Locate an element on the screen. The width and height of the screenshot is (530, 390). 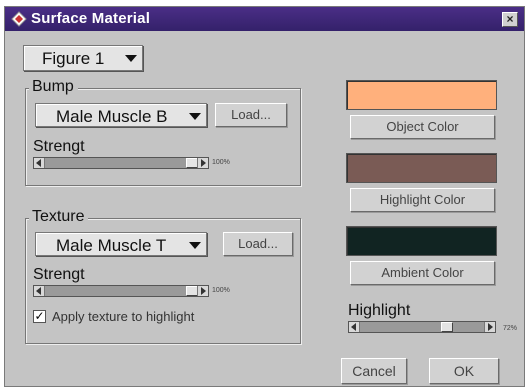
close-button: × is located at coordinates (510, 19).